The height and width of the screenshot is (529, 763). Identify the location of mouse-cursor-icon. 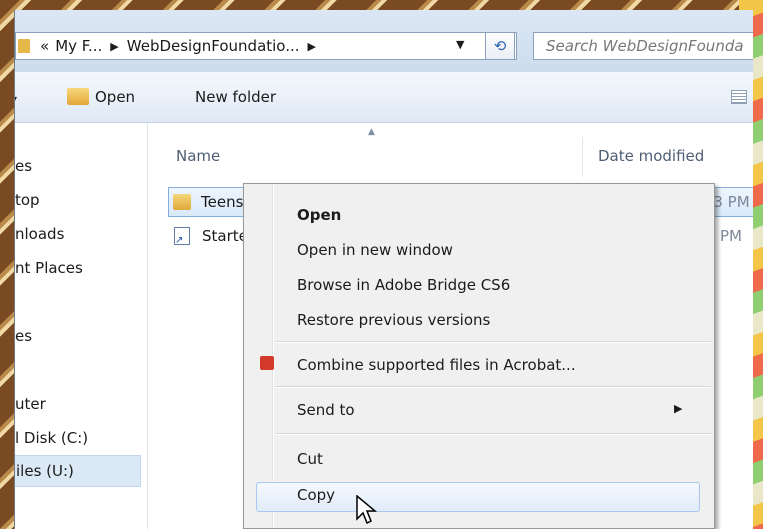
(367, 510).